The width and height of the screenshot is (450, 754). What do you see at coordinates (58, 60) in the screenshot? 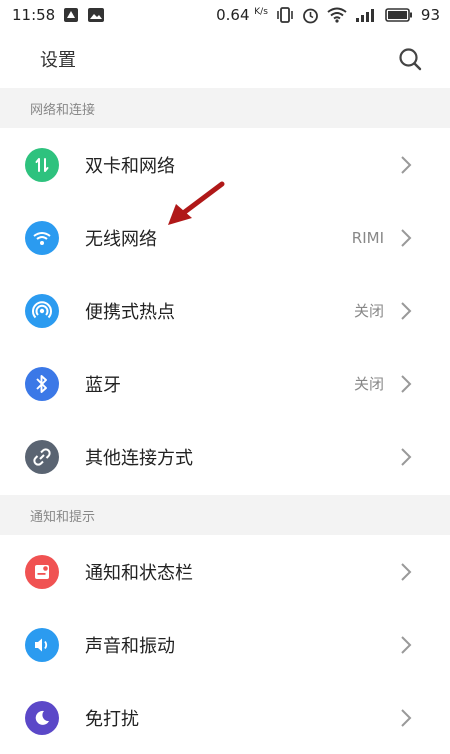
I see `page-title: 设置` at bounding box center [58, 60].